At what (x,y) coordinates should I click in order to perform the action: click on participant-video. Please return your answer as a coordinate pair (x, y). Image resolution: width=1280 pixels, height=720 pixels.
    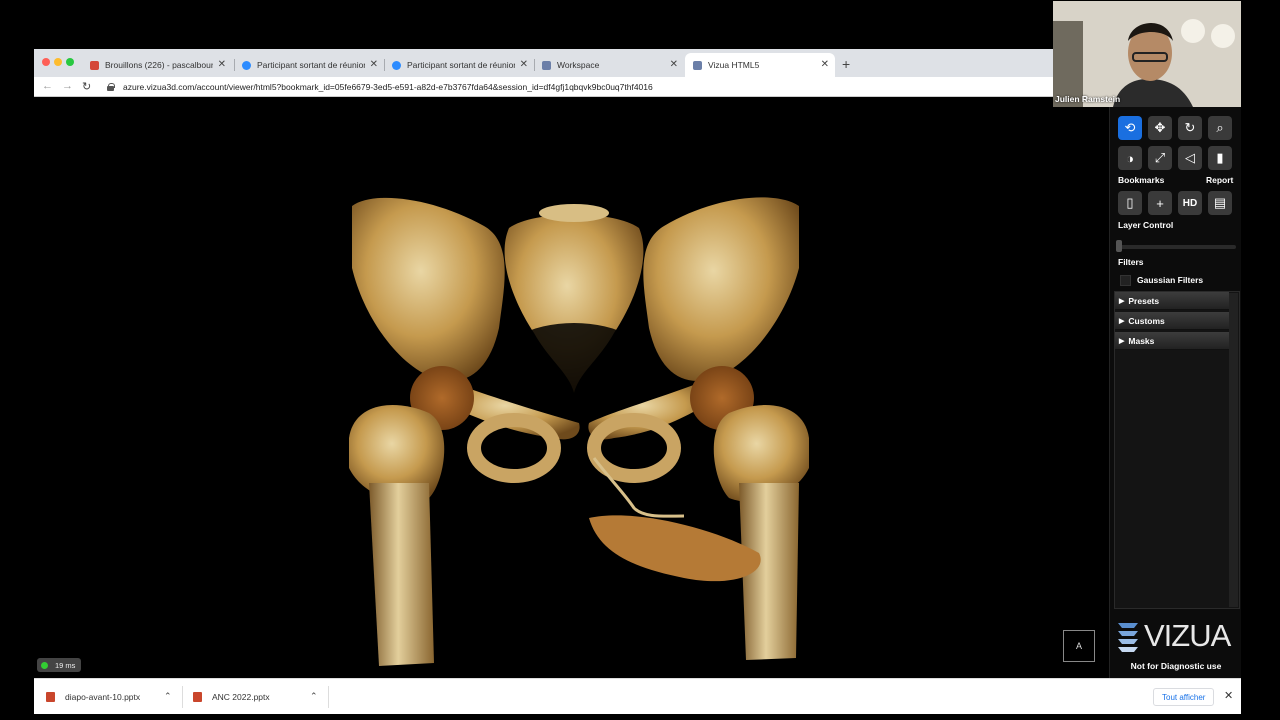
    Looking at the image, I should click on (1147, 54).